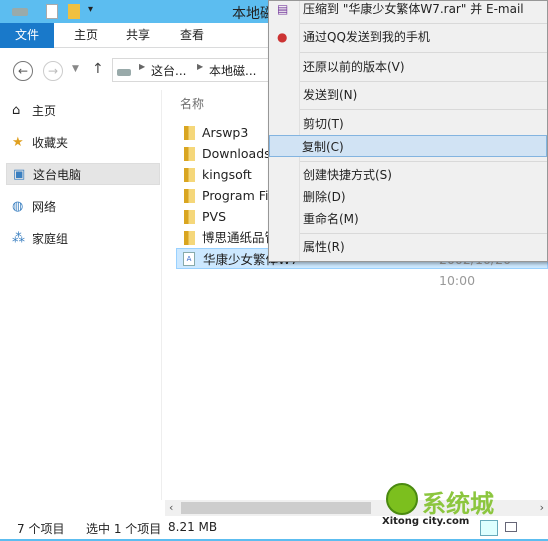  Describe the element at coordinates (276, 508) in the screenshot. I see `scrollbar-thumb` at that location.